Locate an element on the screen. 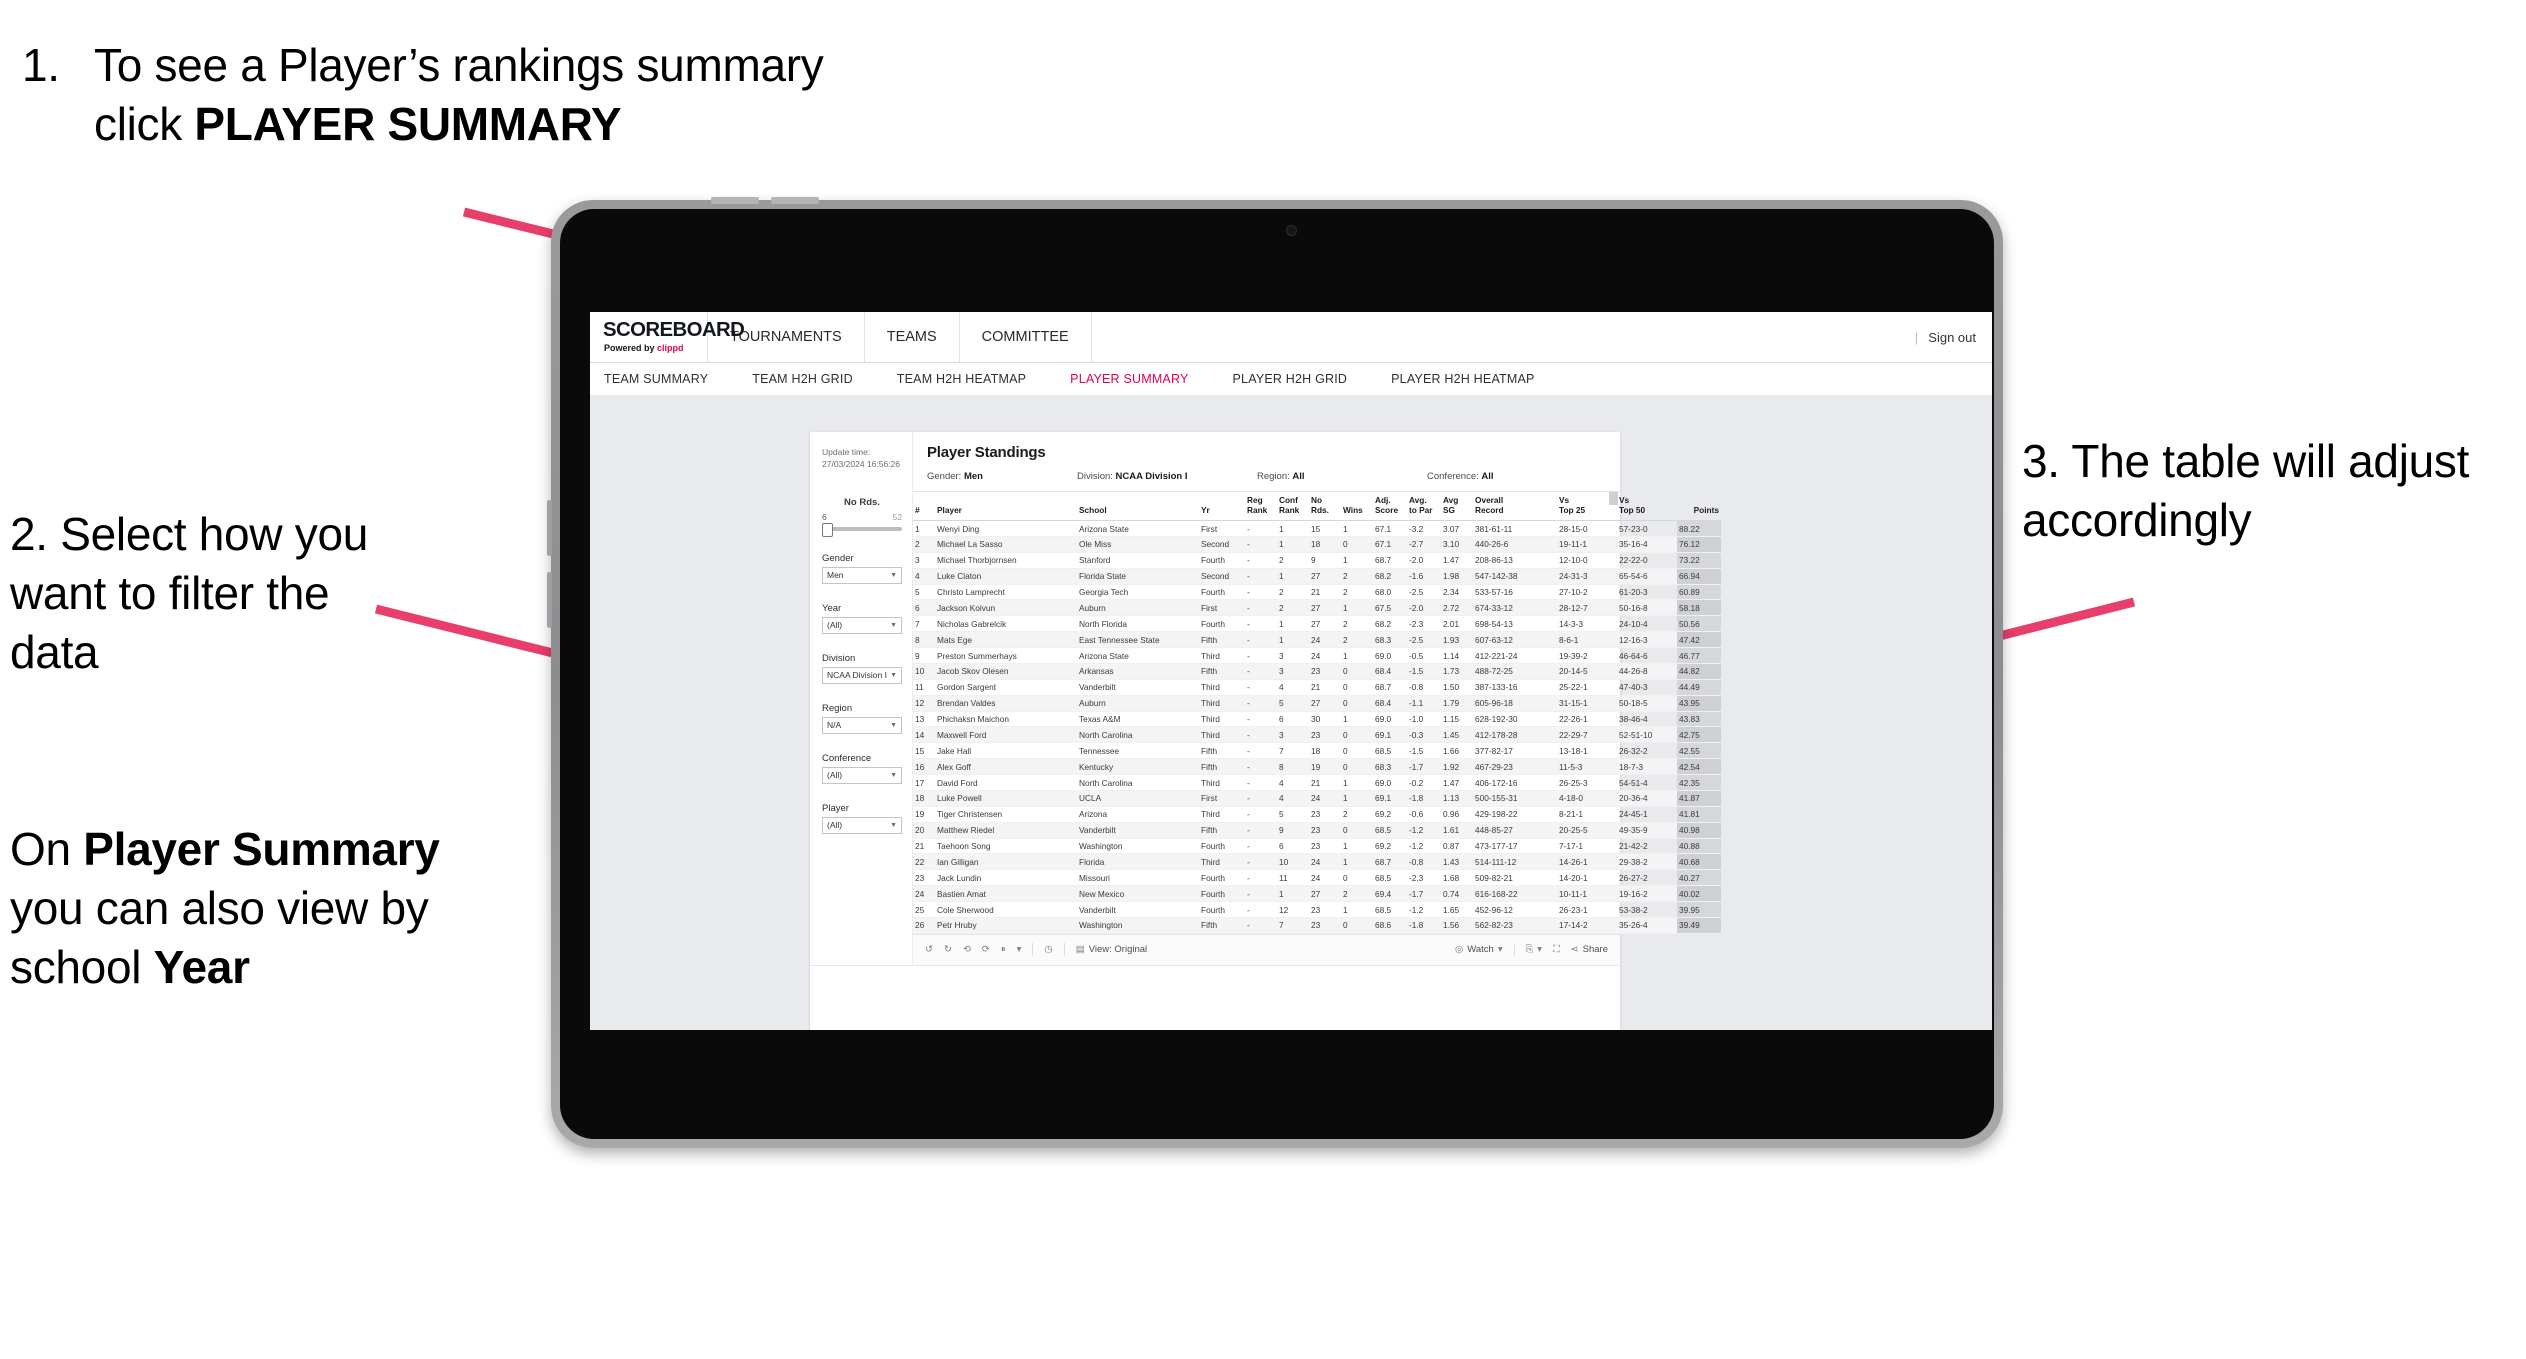 The height and width of the screenshot is (1359, 2526). table-cell: - is located at coordinates (1261, 624).